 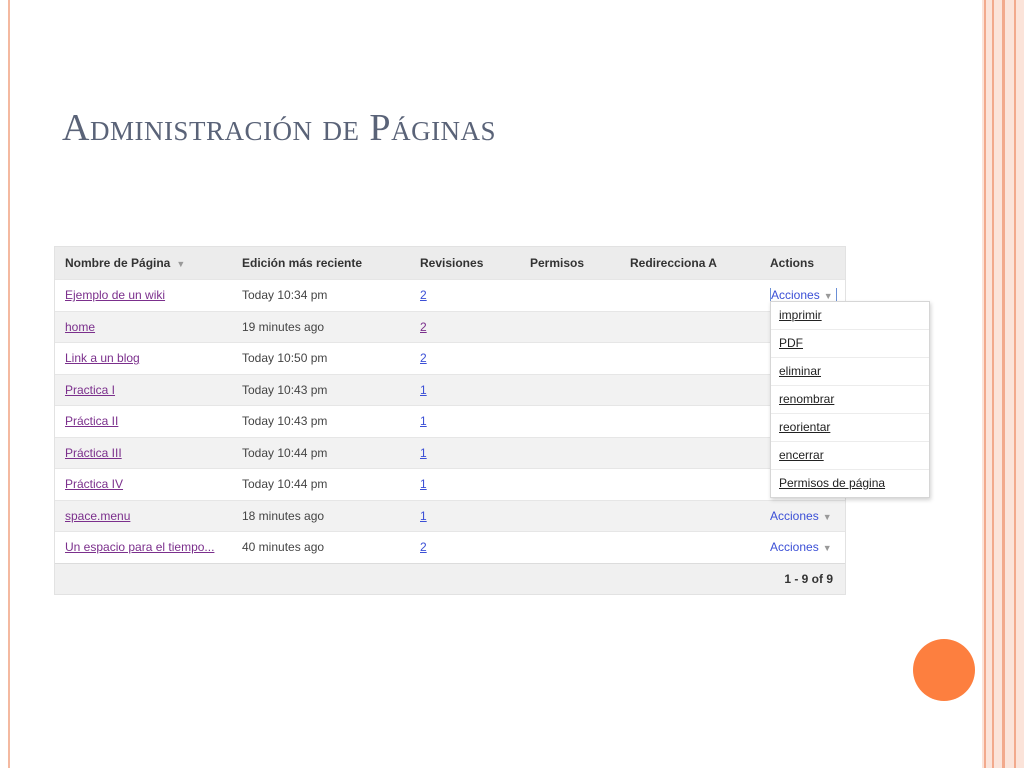 What do you see at coordinates (9, 384) in the screenshot?
I see `left-border-line` at bounding box center [9, 384].